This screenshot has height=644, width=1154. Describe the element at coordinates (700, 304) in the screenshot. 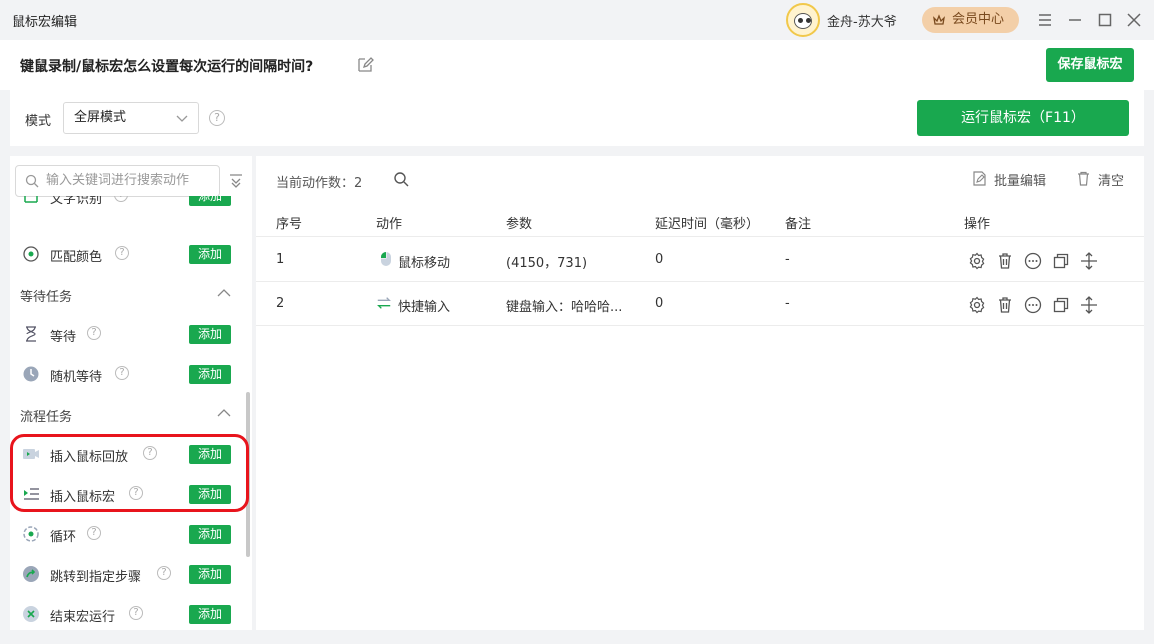

I see `table-row: 2 快捷输入 键盘输入：哈哈哈... 0 -` at that location.